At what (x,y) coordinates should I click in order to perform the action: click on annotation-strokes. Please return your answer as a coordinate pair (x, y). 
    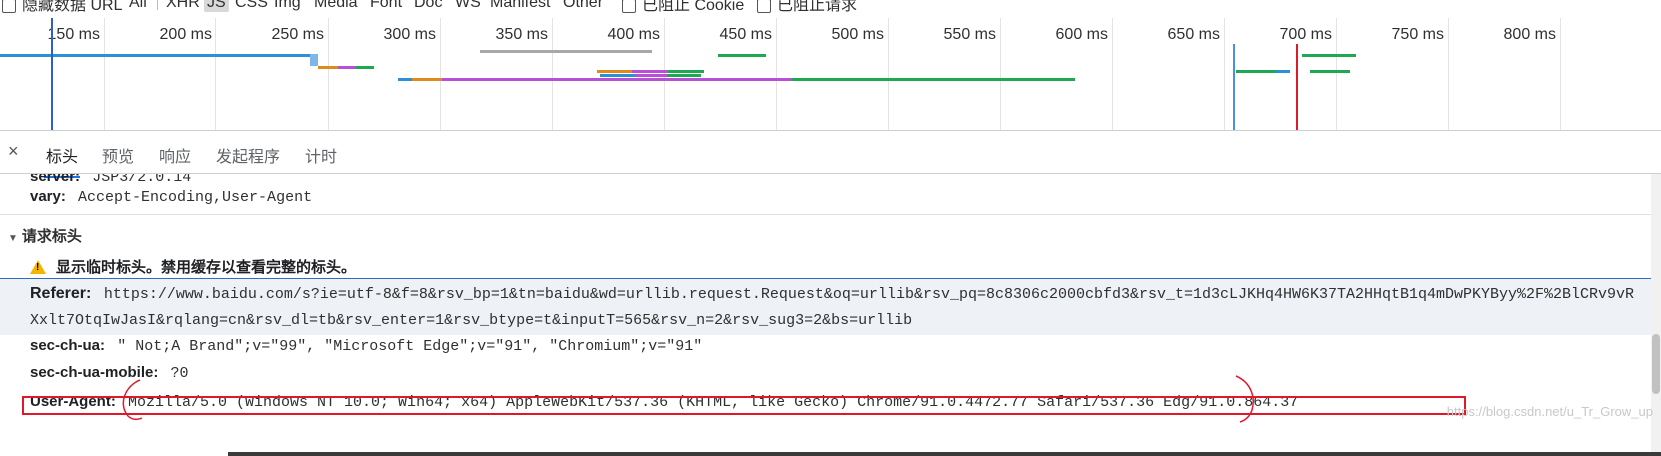
    Looking at the image, I should click on (688, 399).